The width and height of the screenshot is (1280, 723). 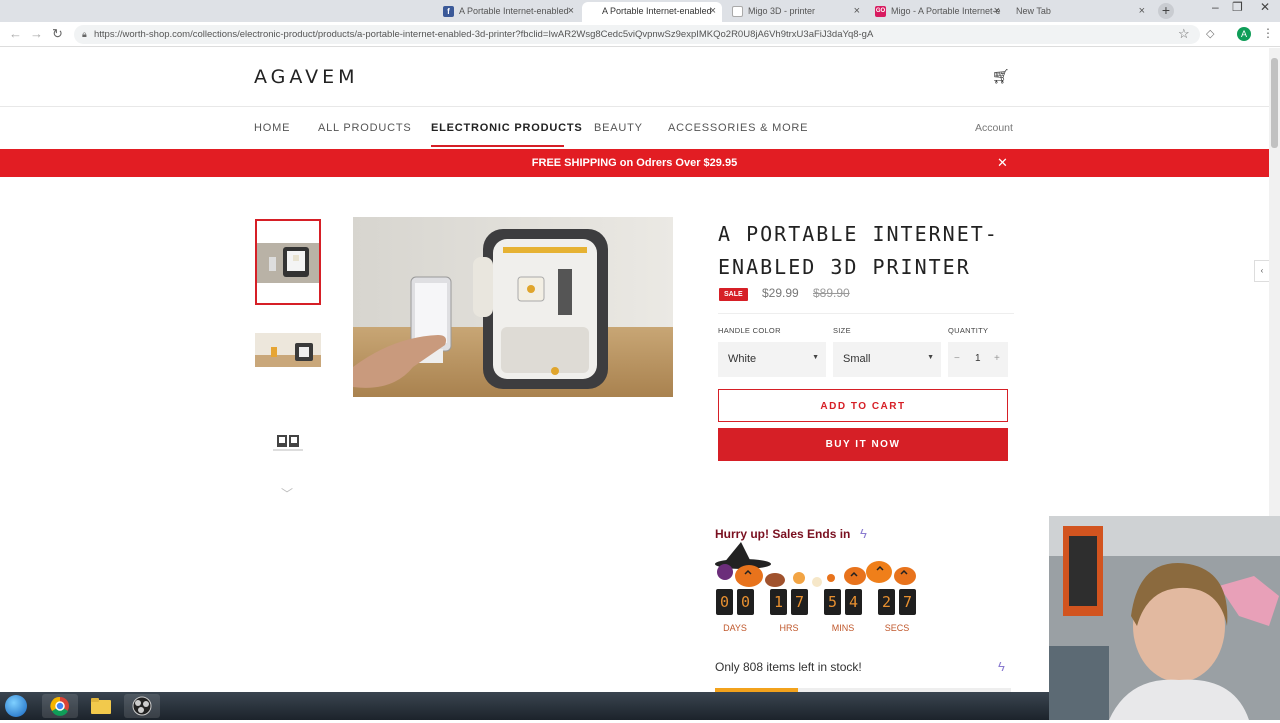 What do you see at coordinates (815, 564) in the screenshot?
I see `halloween-decoration` at bounding box center [815, 564].